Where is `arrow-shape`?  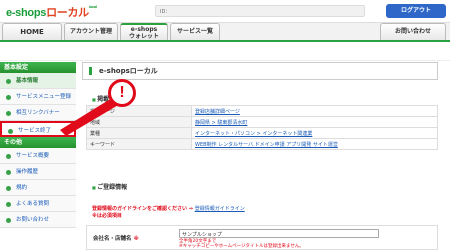 arrow-shape is located at coordinates (90, 117).